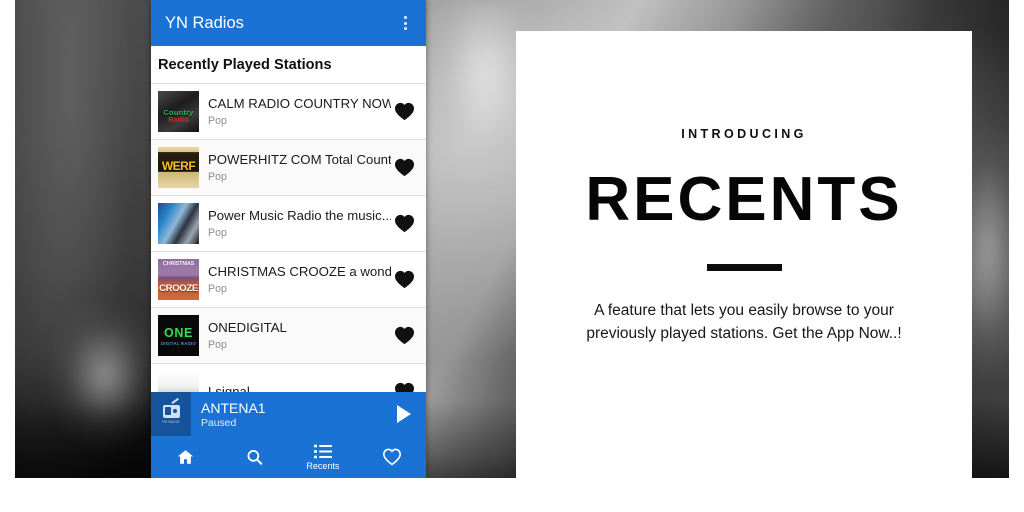  I want to click on station-artwork, so click(178, 223).